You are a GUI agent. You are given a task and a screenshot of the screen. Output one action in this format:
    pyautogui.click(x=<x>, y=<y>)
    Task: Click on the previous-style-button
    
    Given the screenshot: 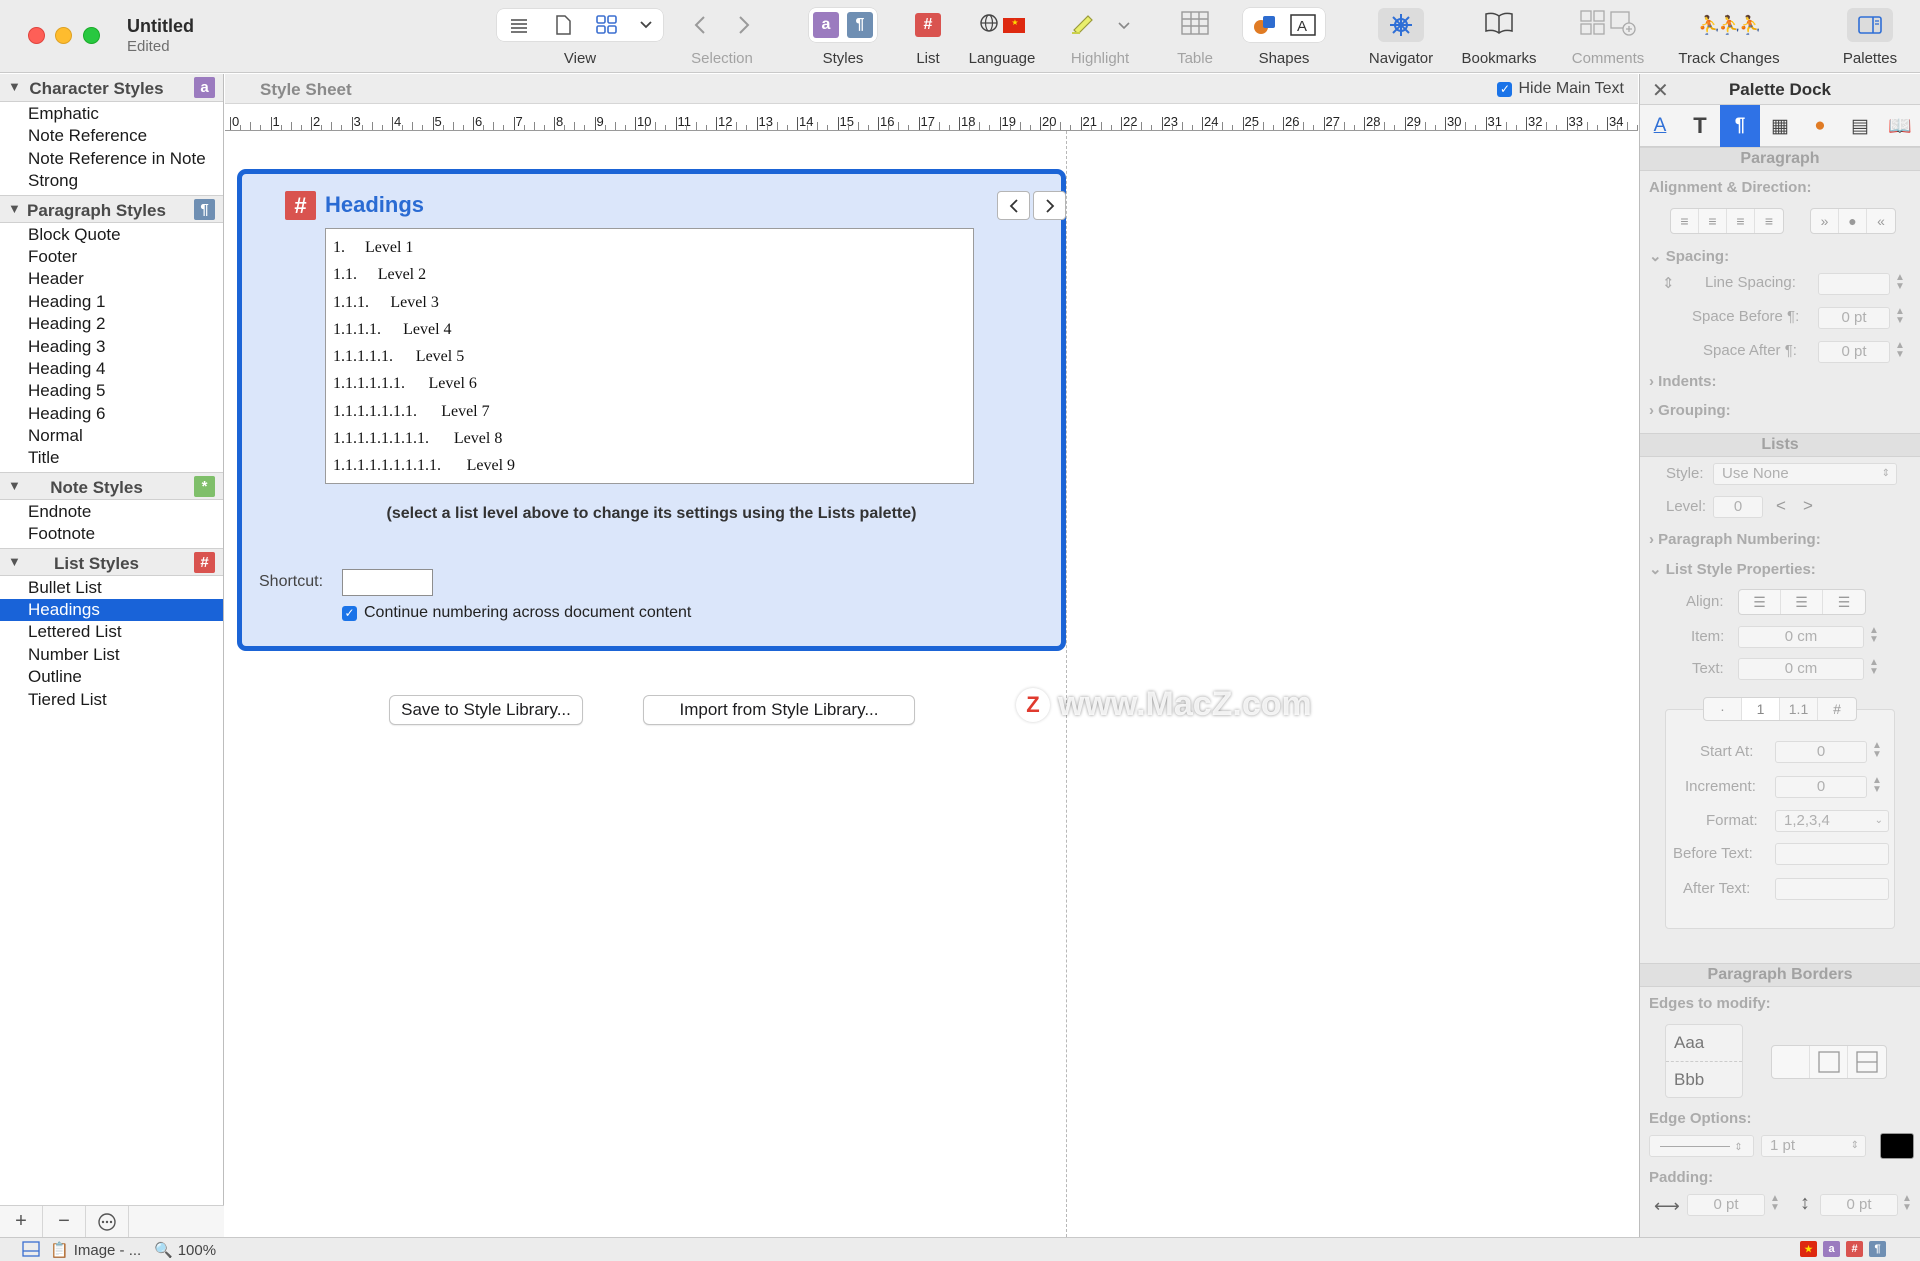 What is the action you would take?
    pyautogui.click(x=1013, y=205)
    